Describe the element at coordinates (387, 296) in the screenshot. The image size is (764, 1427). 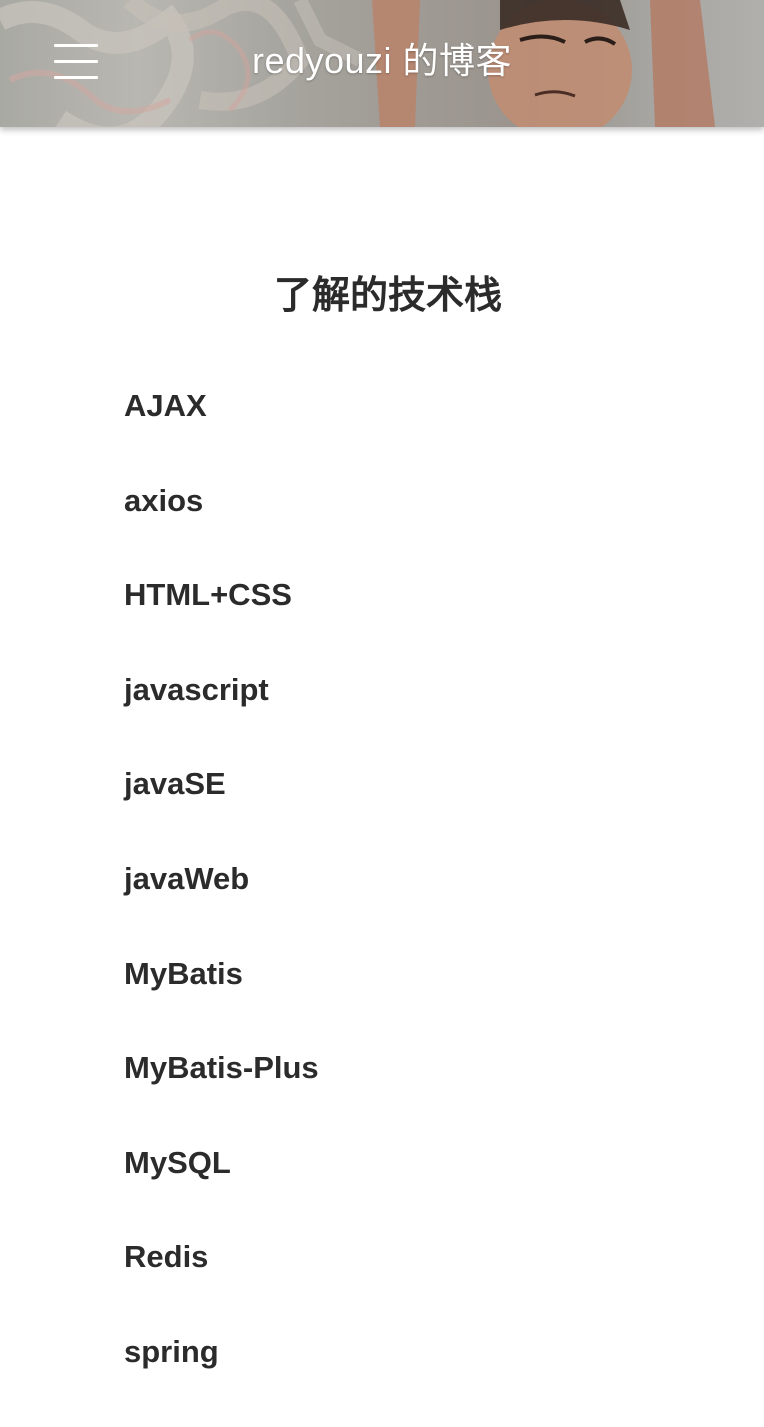
I see `section-title: 了解的技术栈` at that location.